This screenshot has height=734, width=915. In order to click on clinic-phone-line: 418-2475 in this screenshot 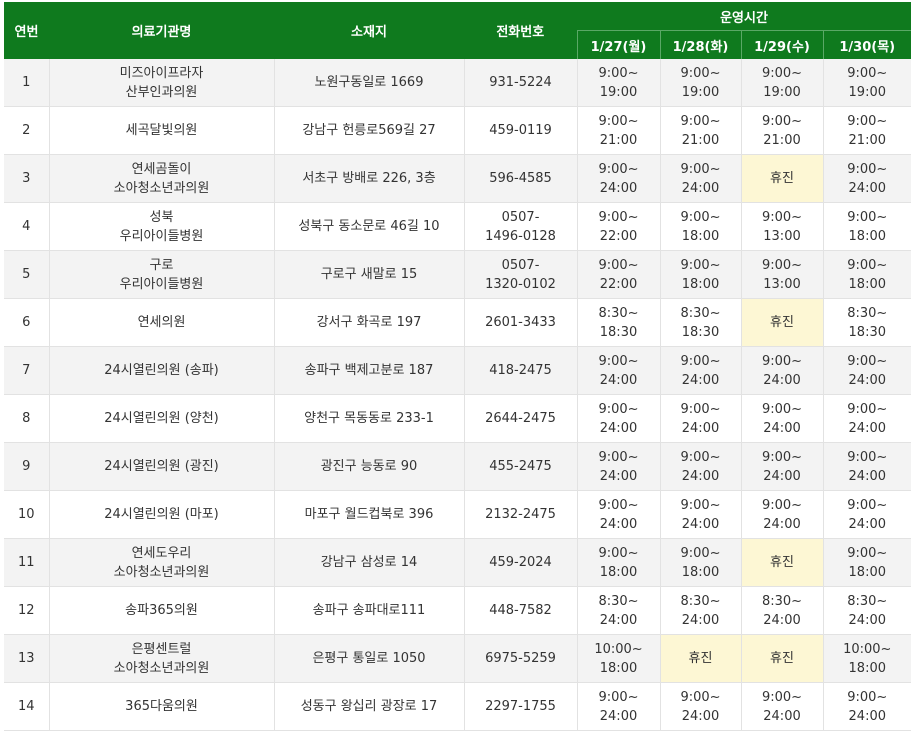, I will do `click(520, 370)`.